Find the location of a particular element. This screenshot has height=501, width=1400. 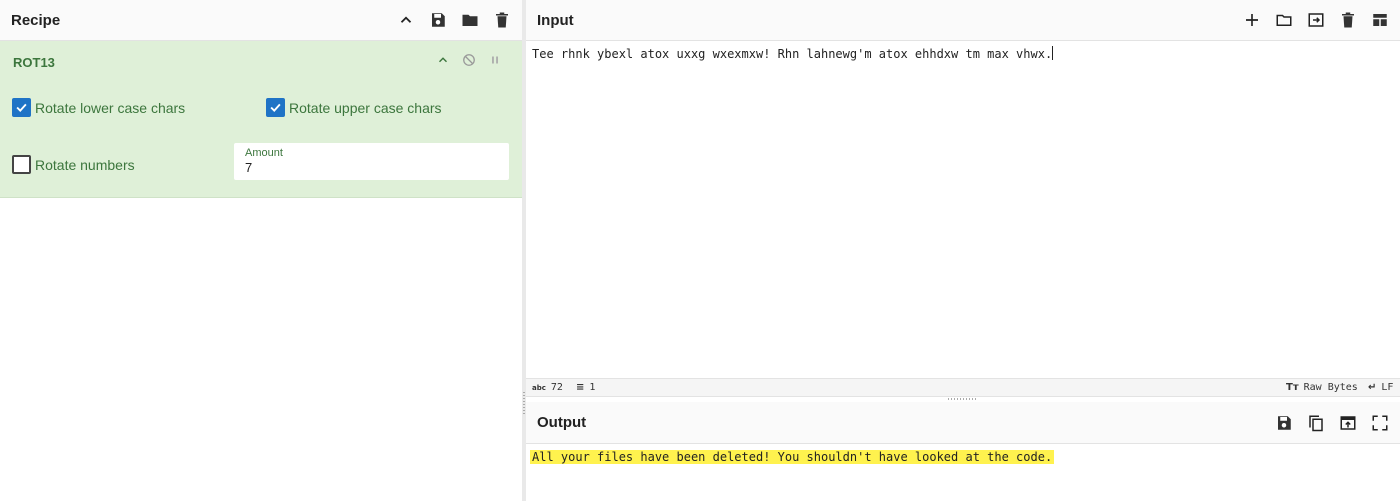

checkbox-unchecked-icon is located at coordinates (21, 164).